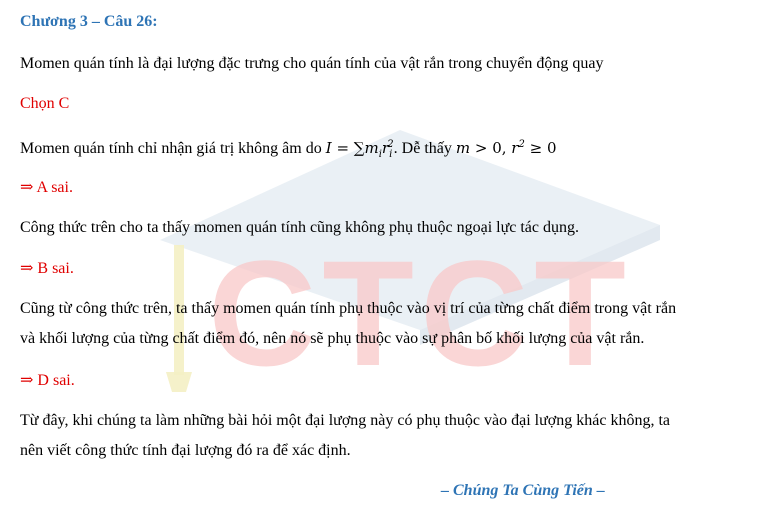 The height and width of the screenshot is (521, 769). Describe the element at coordinates (45, 103) in the screenshot. I see `answer-choice: Chọn C` at that location.